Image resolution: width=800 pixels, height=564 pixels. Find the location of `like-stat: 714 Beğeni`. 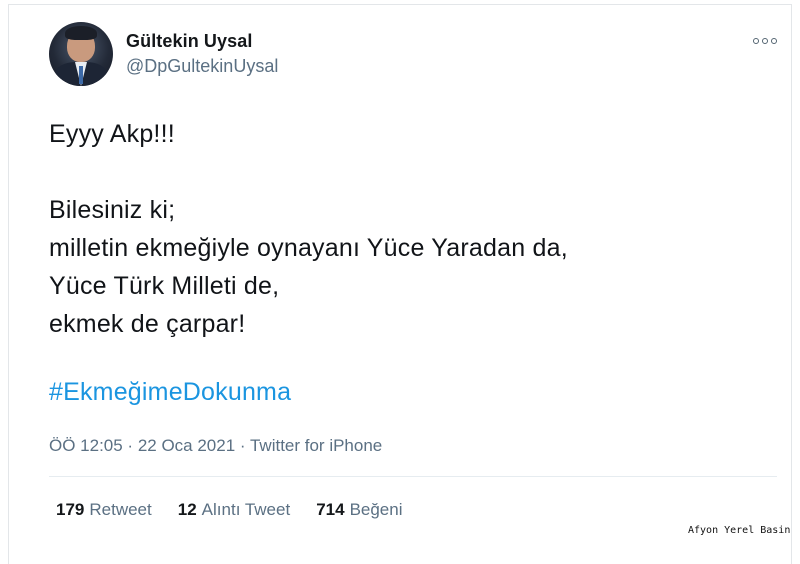

like-stat: 714 Beğeni is located at coordinates (359, 510).